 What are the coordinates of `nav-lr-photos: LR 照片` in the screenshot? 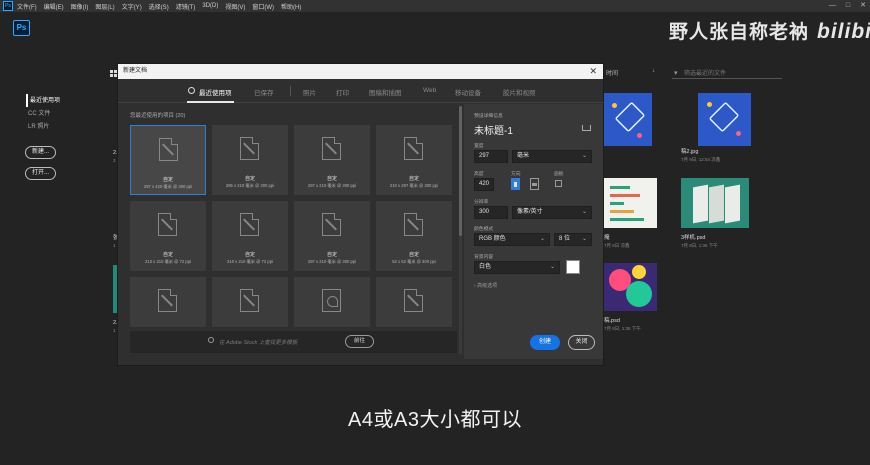 It's located at (43, 126).